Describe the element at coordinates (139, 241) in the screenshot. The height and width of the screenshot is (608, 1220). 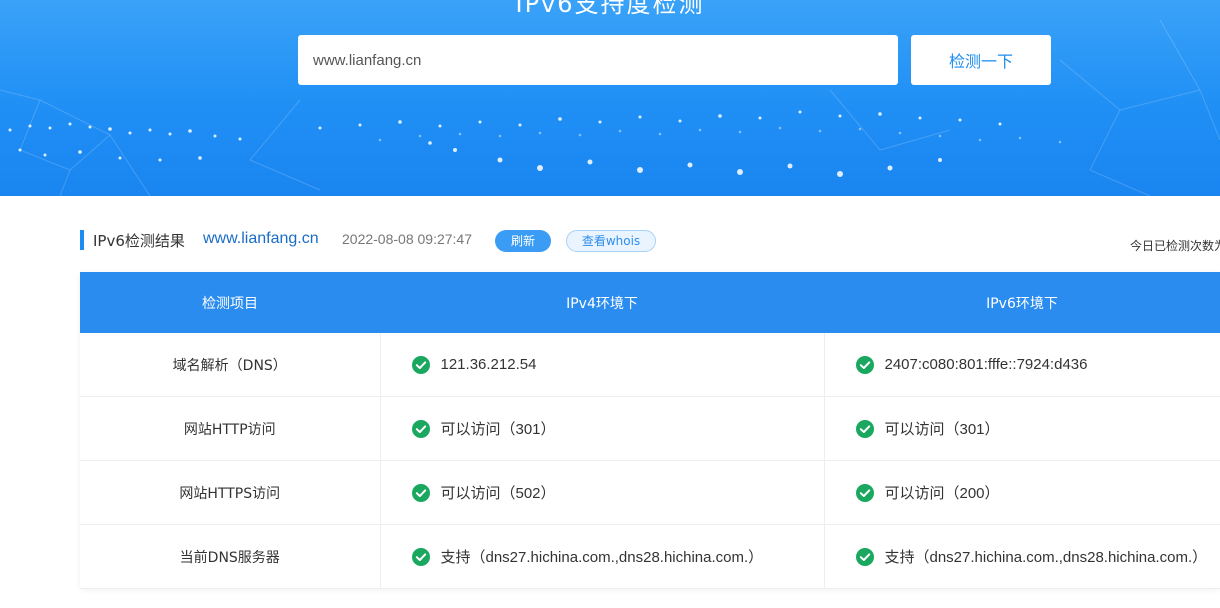
I see `result-title: IPv6检测结果` at that location.